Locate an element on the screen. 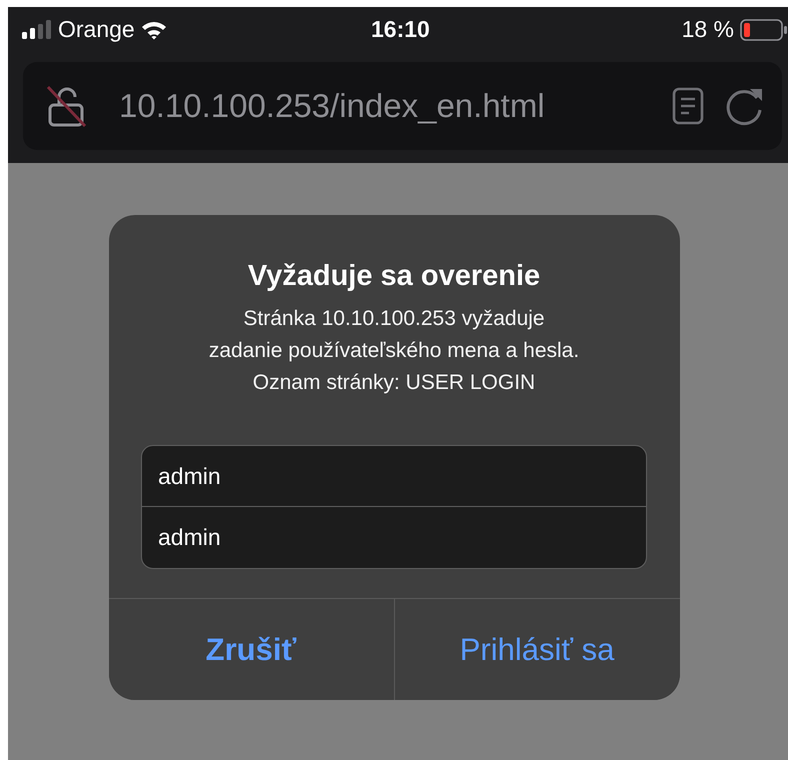 This screenshot has height=760, width=788. dialog-message-line: zadanie používateľského mena a hesla. is located at coordinates (394, 351).